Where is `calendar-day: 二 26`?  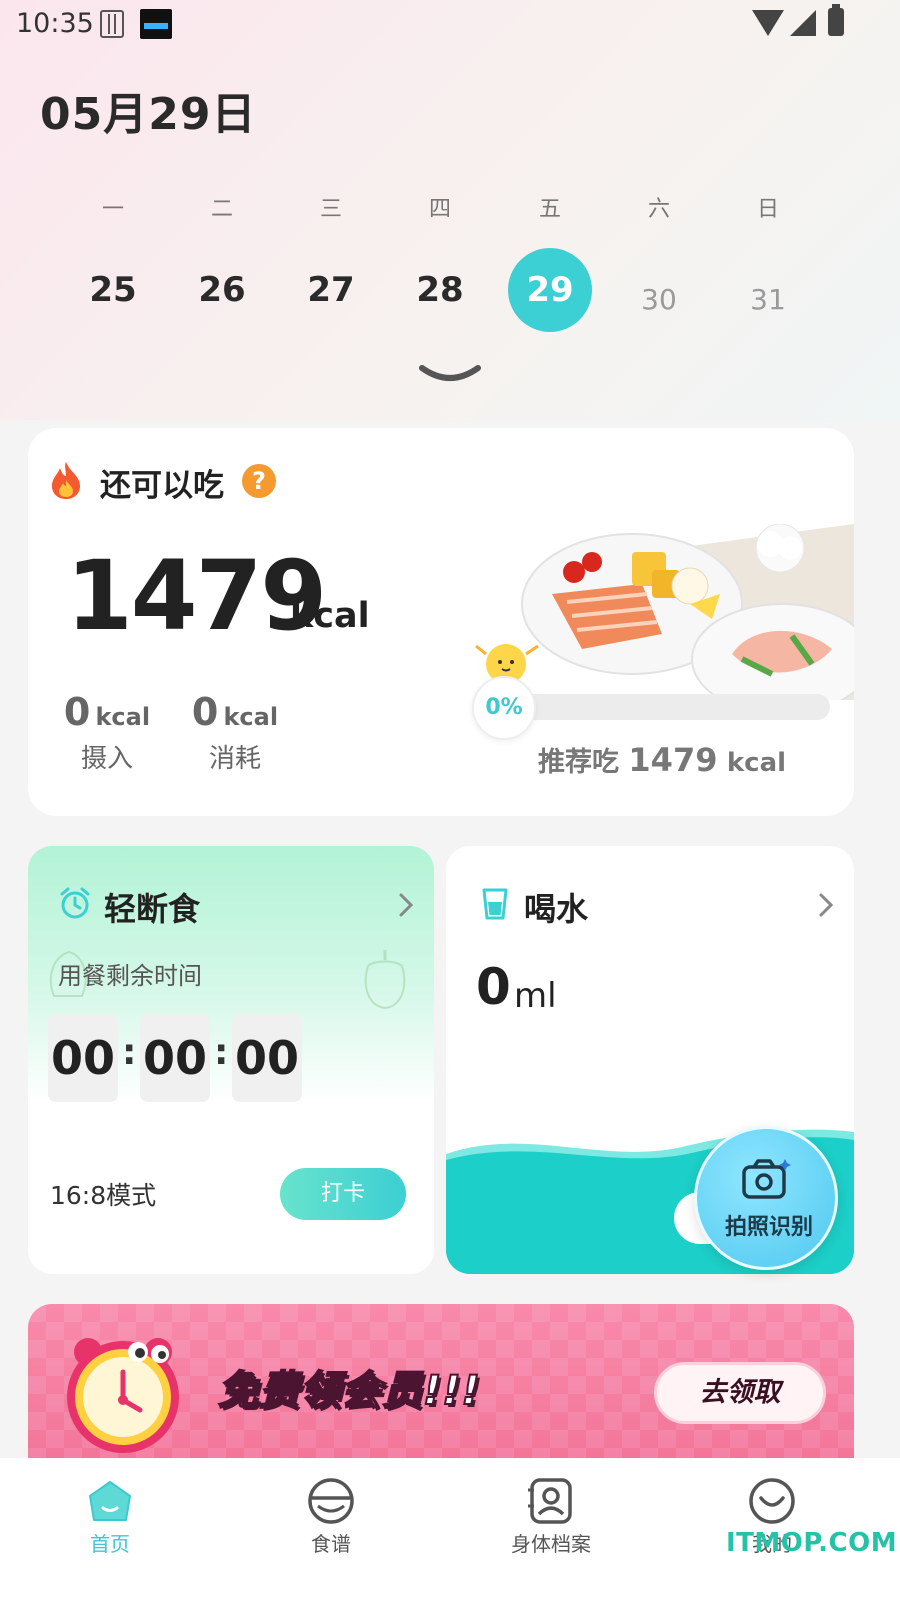 calendar-day: 二 26 is located at coordinates (222, 261).